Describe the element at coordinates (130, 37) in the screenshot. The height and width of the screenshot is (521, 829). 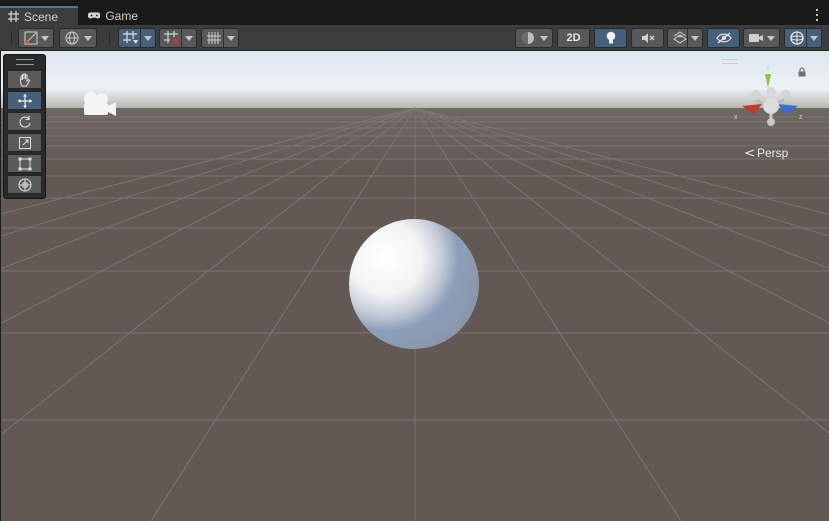
I see `grid-snap-icon` at that location.